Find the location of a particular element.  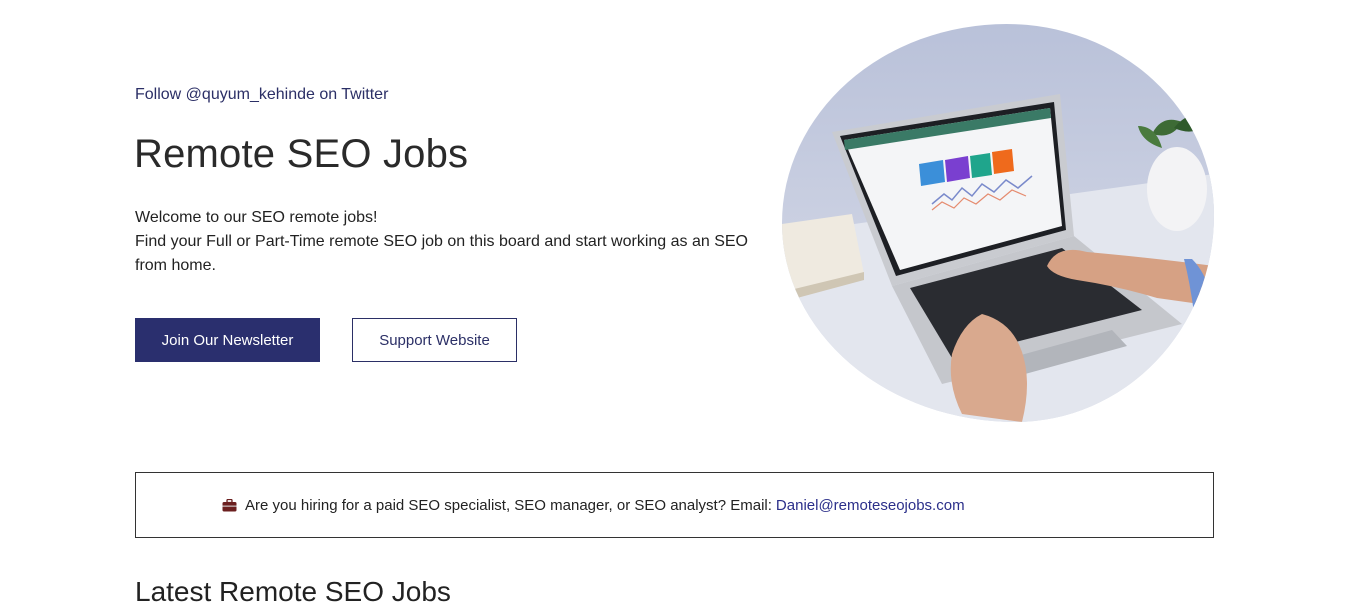

twitter-follow-link: Follow @quyum_kehinde on Twitter is located at coordinates (261, 95).